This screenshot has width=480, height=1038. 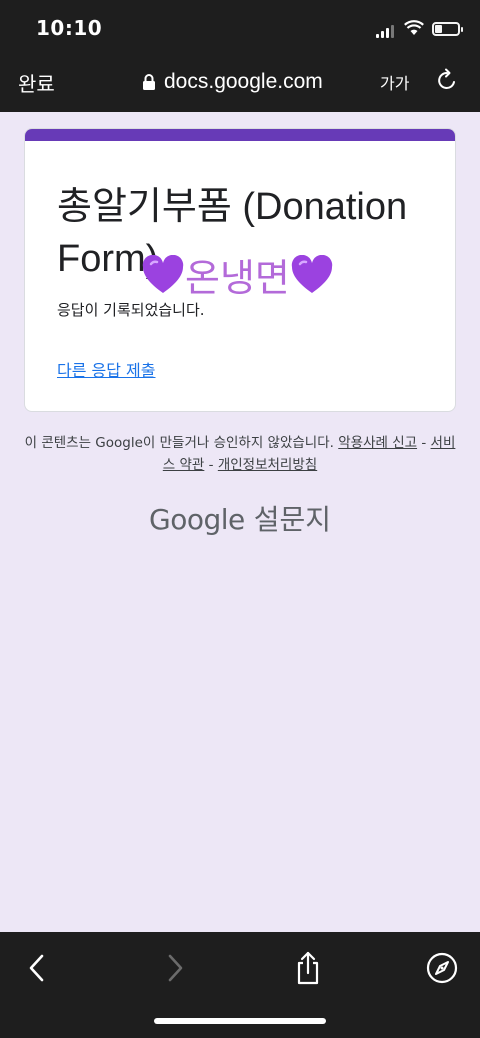 What do you see at coordinates (131, 310) in the screenshot?
I see `response-recorded-message: 응답이 기록되었습니다.` at bounding box center [131, 310].